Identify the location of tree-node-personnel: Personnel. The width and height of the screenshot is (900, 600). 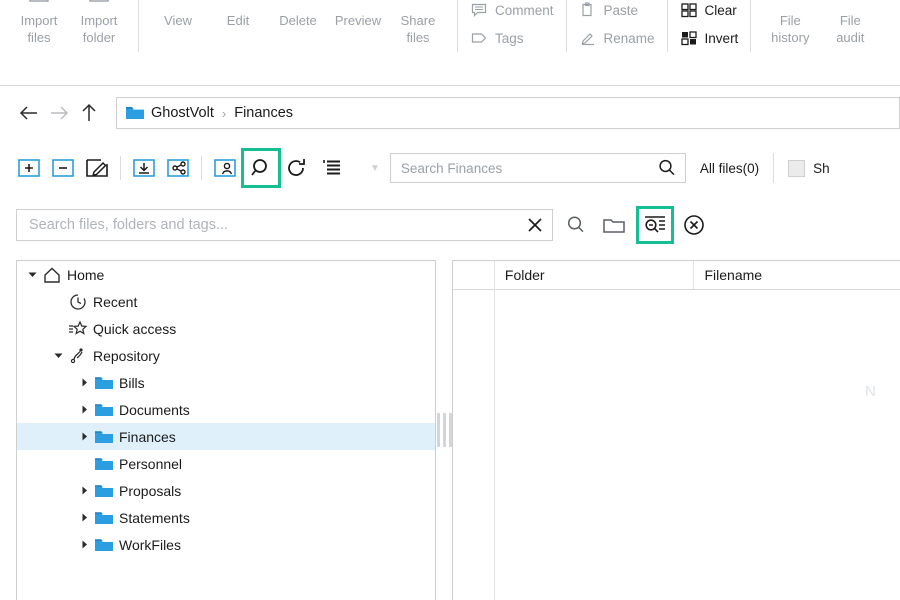
(226, 463).